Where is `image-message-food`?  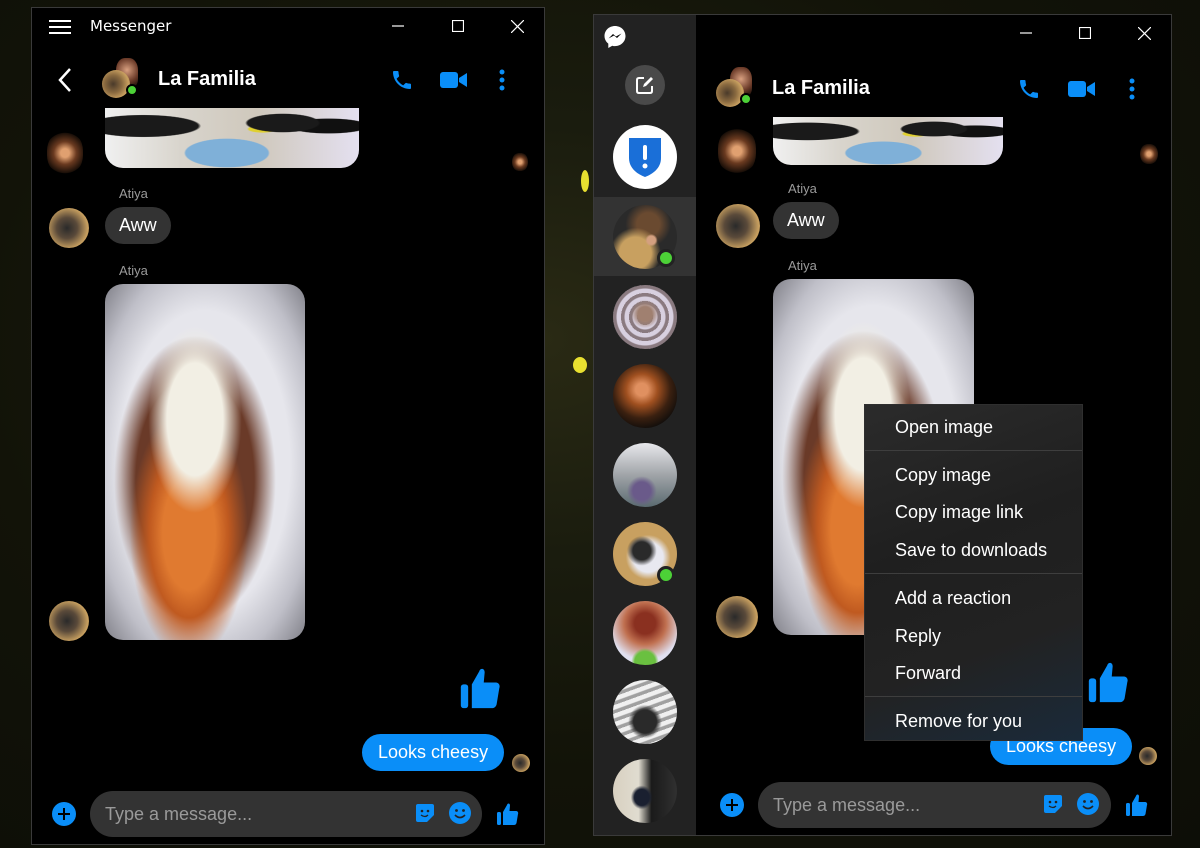 image-message-food is located at coordinates (205, 462).